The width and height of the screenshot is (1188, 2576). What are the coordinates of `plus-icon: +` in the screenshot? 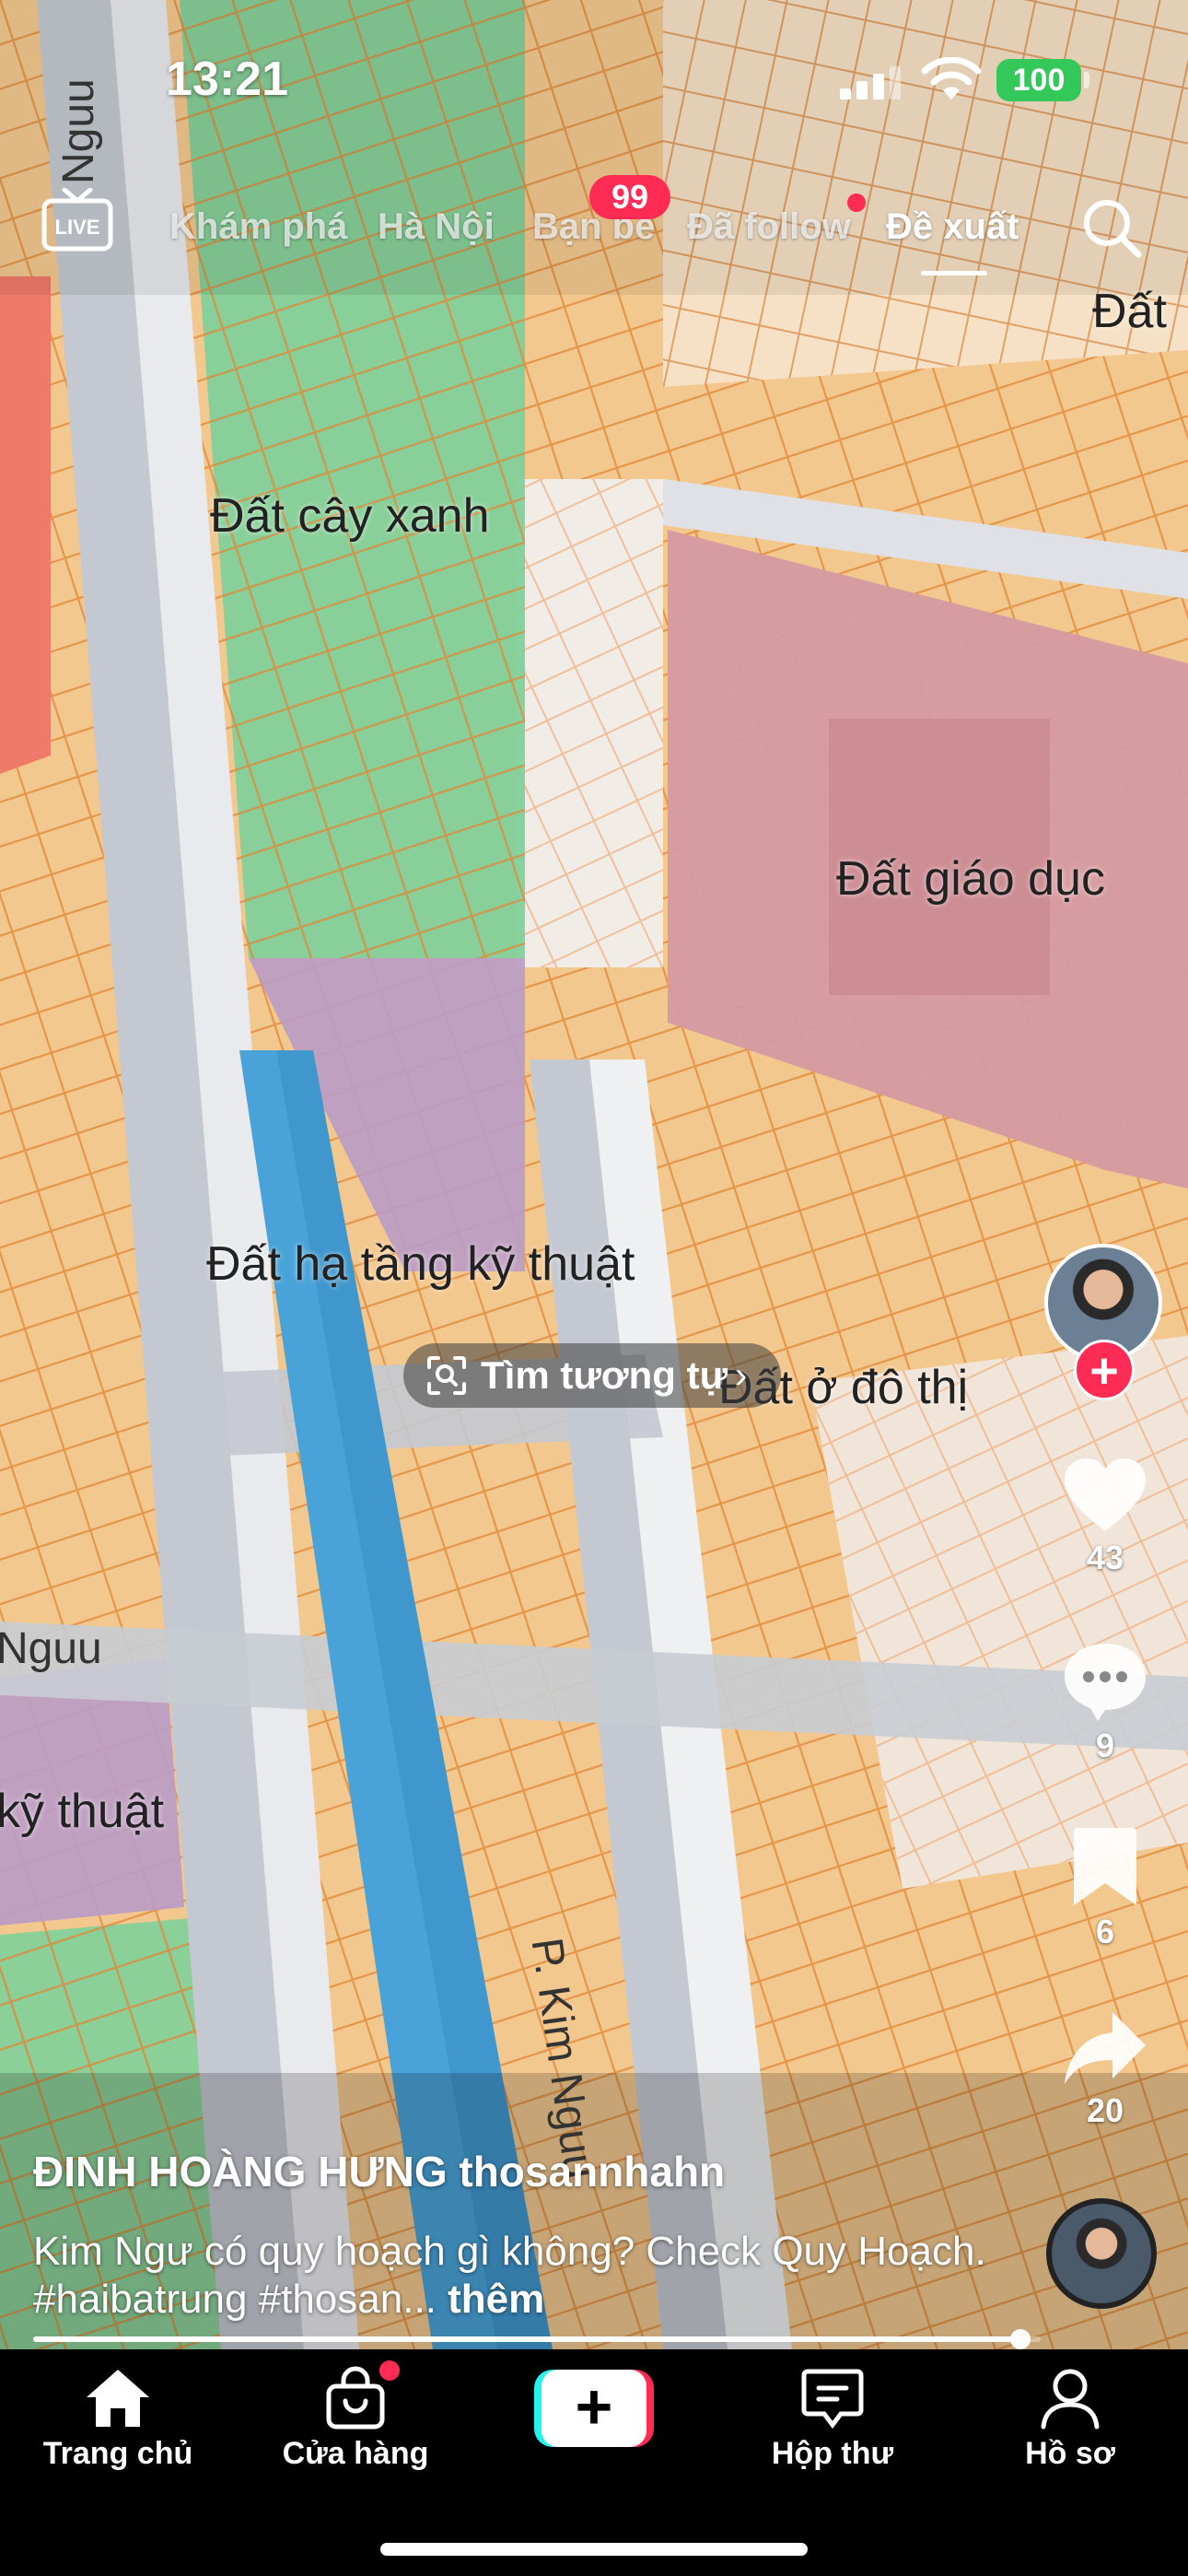 It's located at (594, 2408).